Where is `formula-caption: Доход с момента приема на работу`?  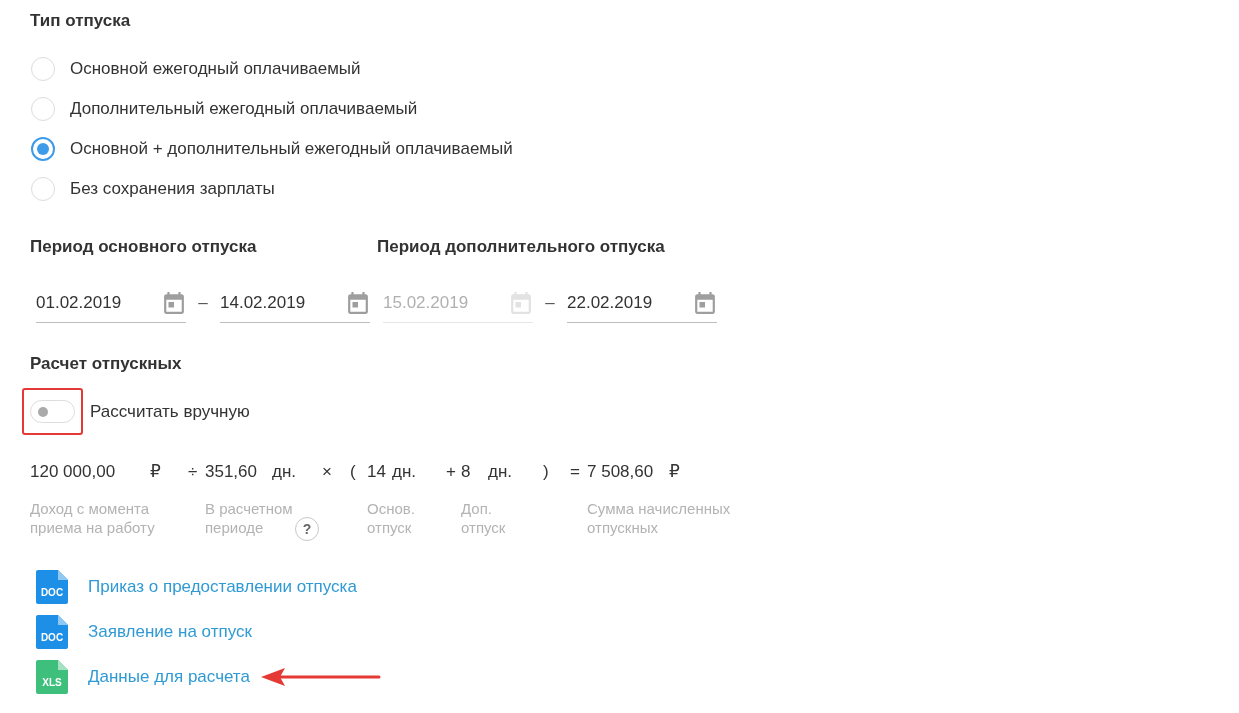
formula-caption: Доход с момента приема на работу is located at coordinates (92, 518).